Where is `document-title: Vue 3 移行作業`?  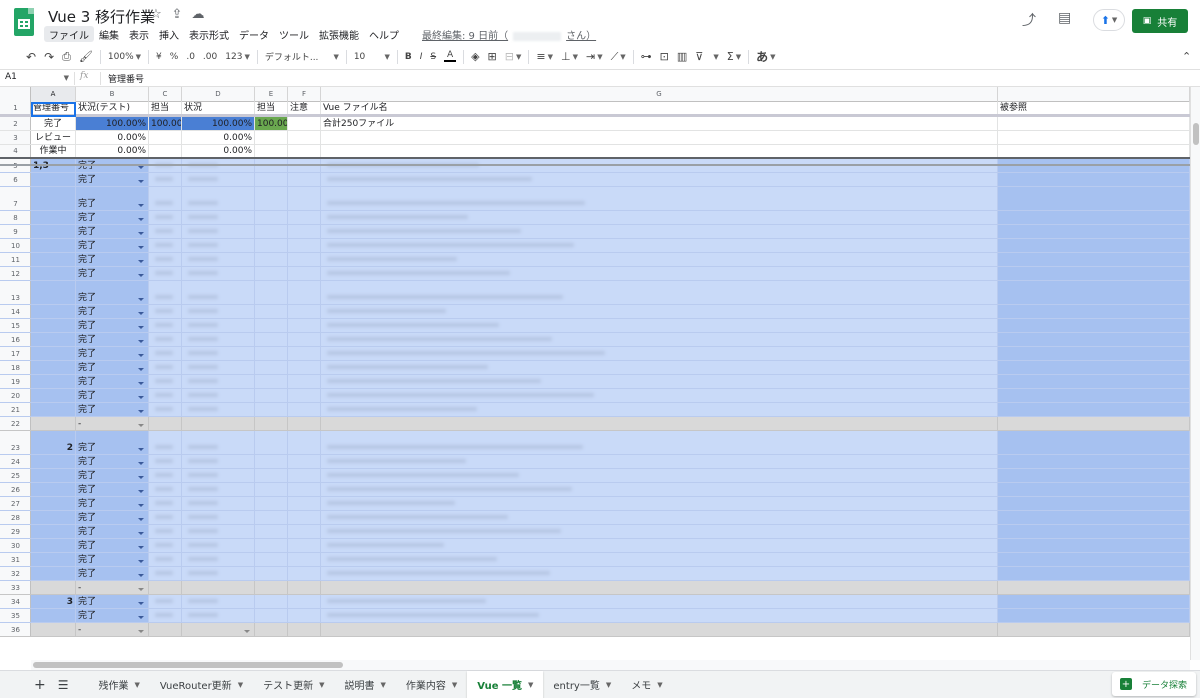
document-title: Vue 3 移行作業 is located at coordinates (101, 16).